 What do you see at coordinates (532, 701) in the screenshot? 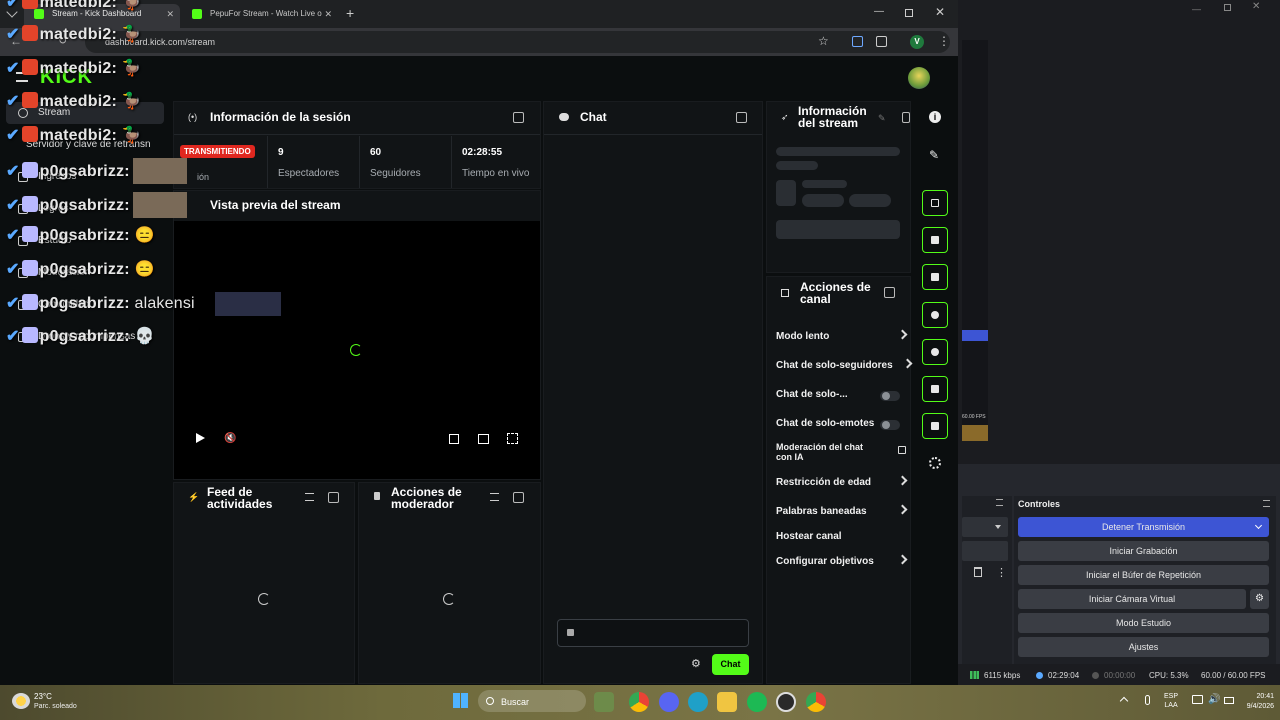
I see `taskbar-search-box` at bounding box center [532, 701].